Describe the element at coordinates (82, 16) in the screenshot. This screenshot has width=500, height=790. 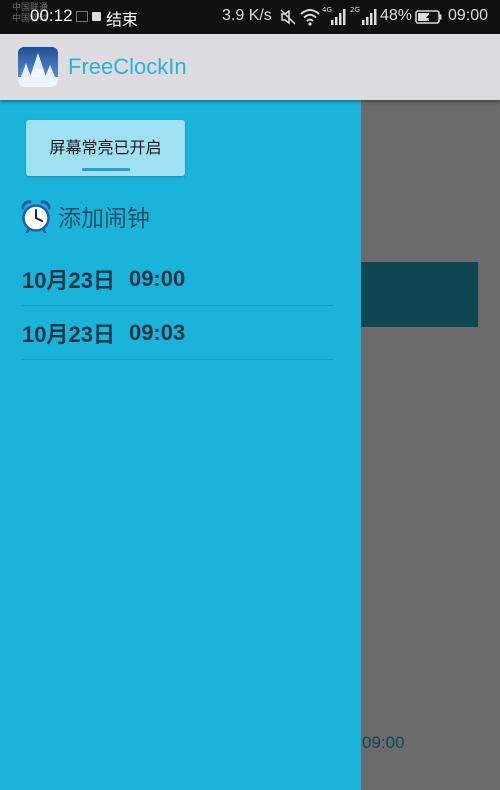
I see `image-notification-icon` at that location.